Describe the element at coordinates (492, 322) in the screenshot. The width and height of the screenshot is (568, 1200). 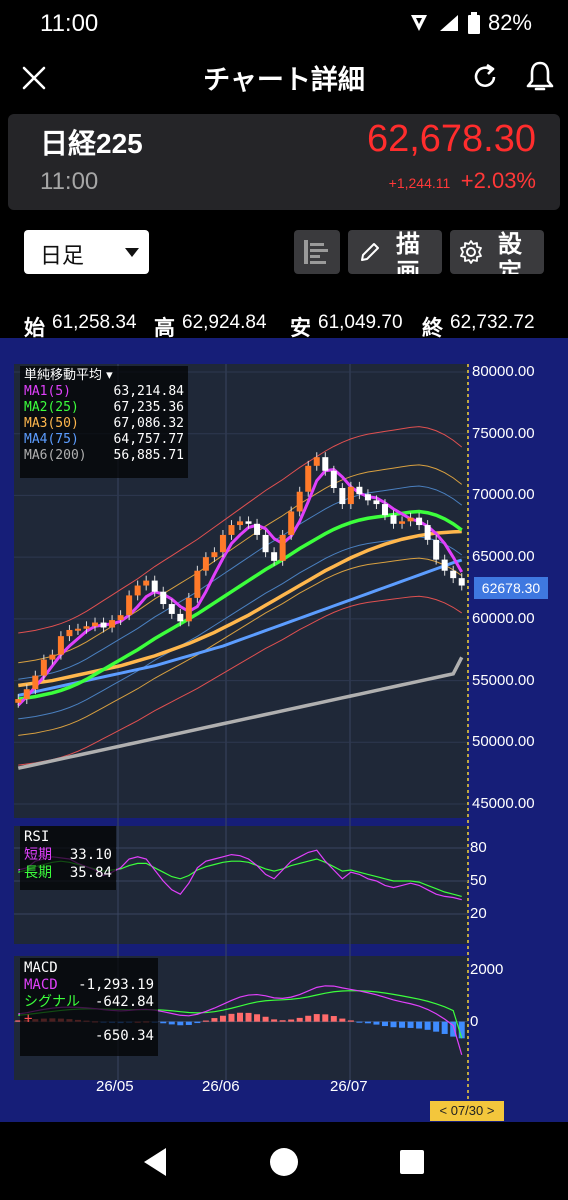
I see `close-value: 62,732.72` at that location.